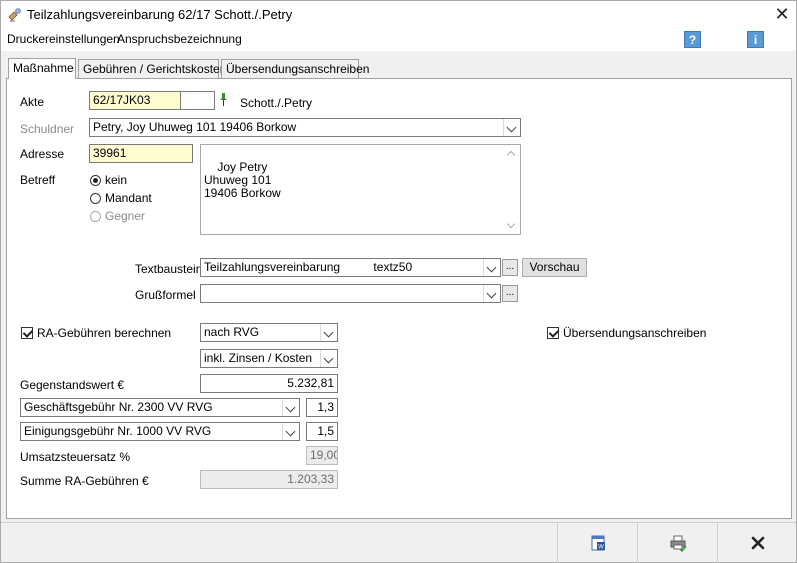 The image size is (797, 563). I want to click on betreff-mandant-label: Mandant, so click(128, 198).